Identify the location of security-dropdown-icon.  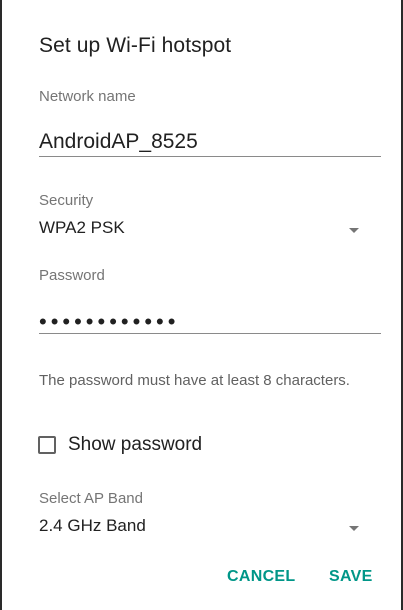
(354, 230).